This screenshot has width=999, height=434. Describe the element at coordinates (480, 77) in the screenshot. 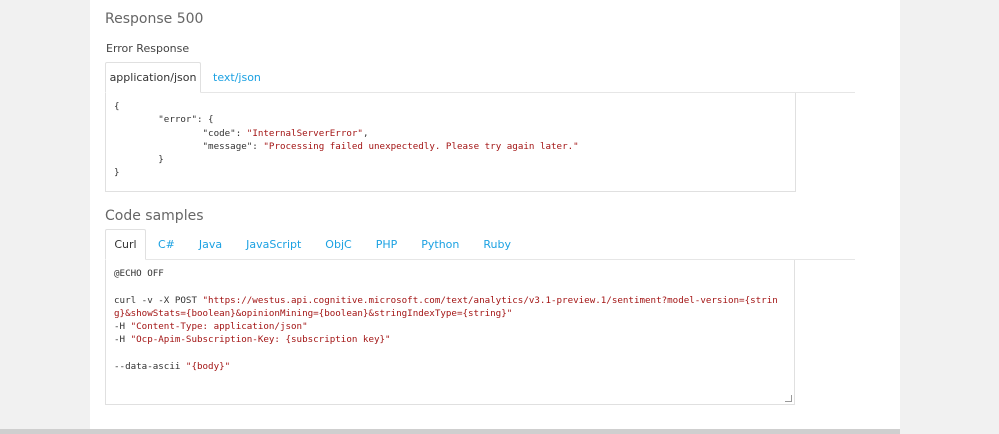

I see `response-format-tabs: application/json text/json` at that location.